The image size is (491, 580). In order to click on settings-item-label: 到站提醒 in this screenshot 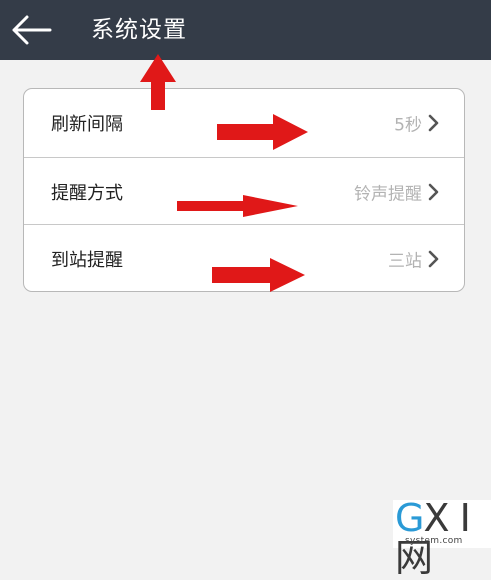, I will do `click(87, 260)`.